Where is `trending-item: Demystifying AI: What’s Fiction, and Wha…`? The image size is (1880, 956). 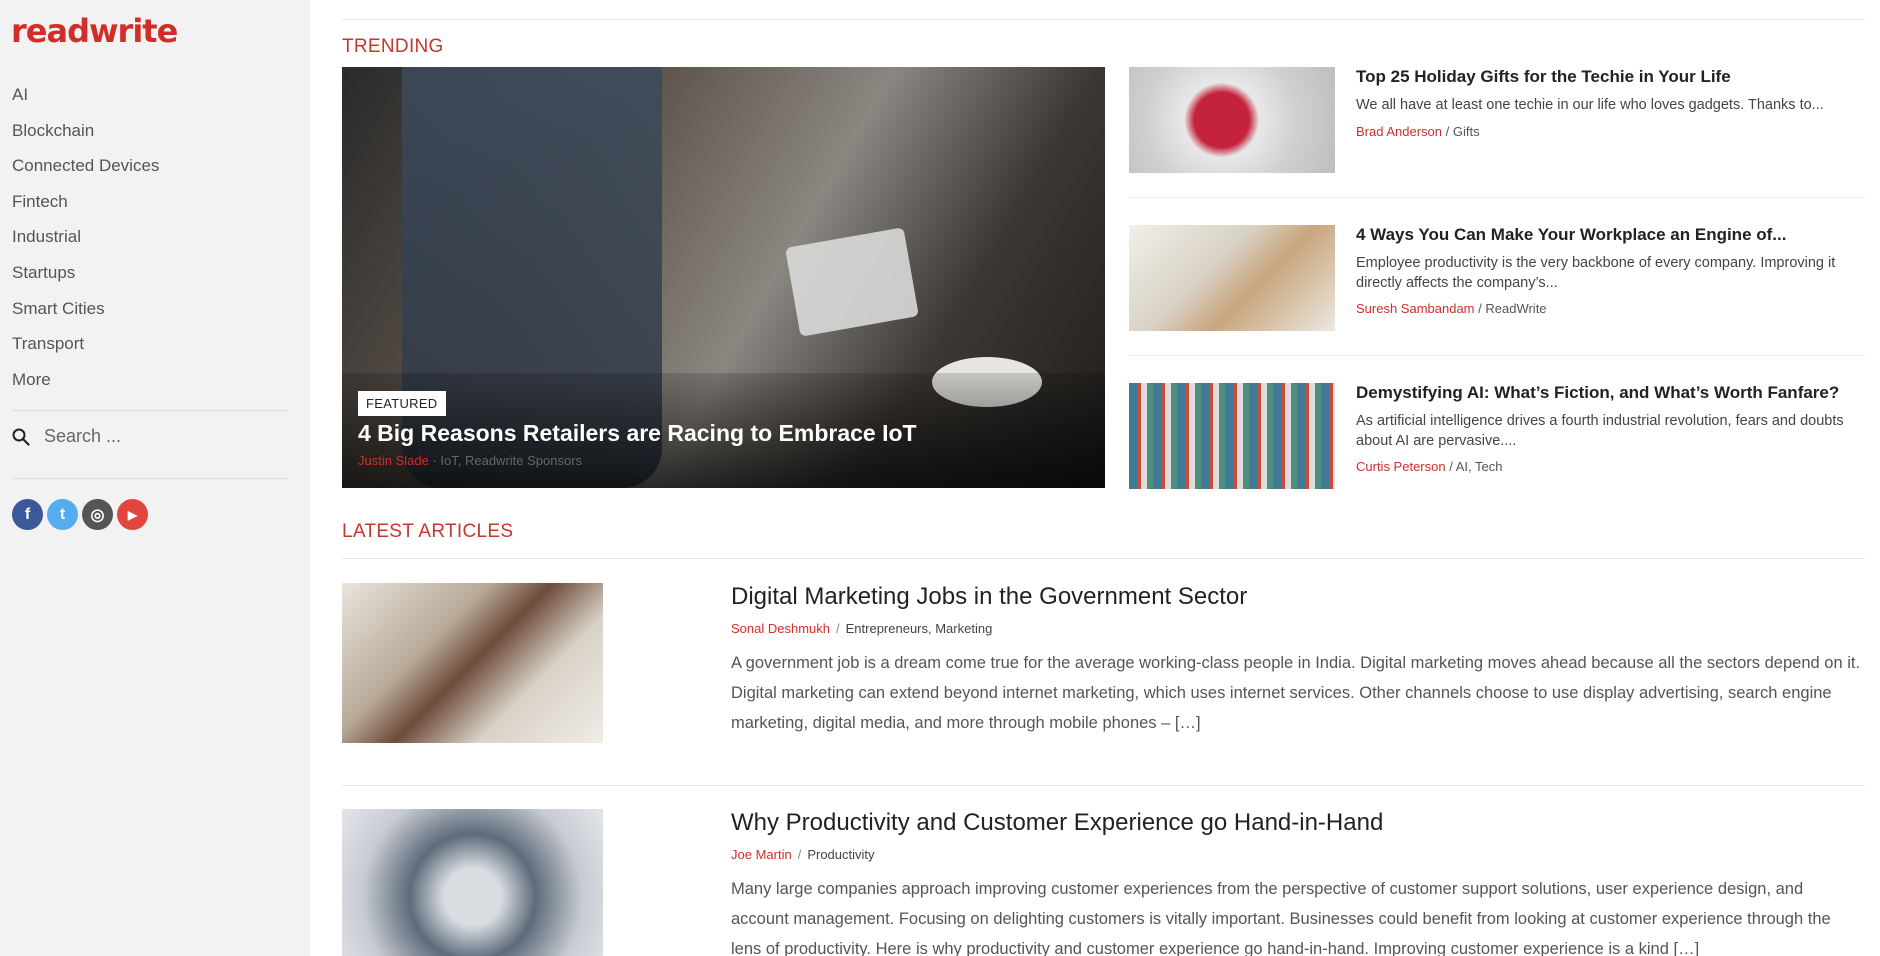 trending-item: Demystifying AI: What’s Fiction, and Wha… is located at coordinates (1497, 436).